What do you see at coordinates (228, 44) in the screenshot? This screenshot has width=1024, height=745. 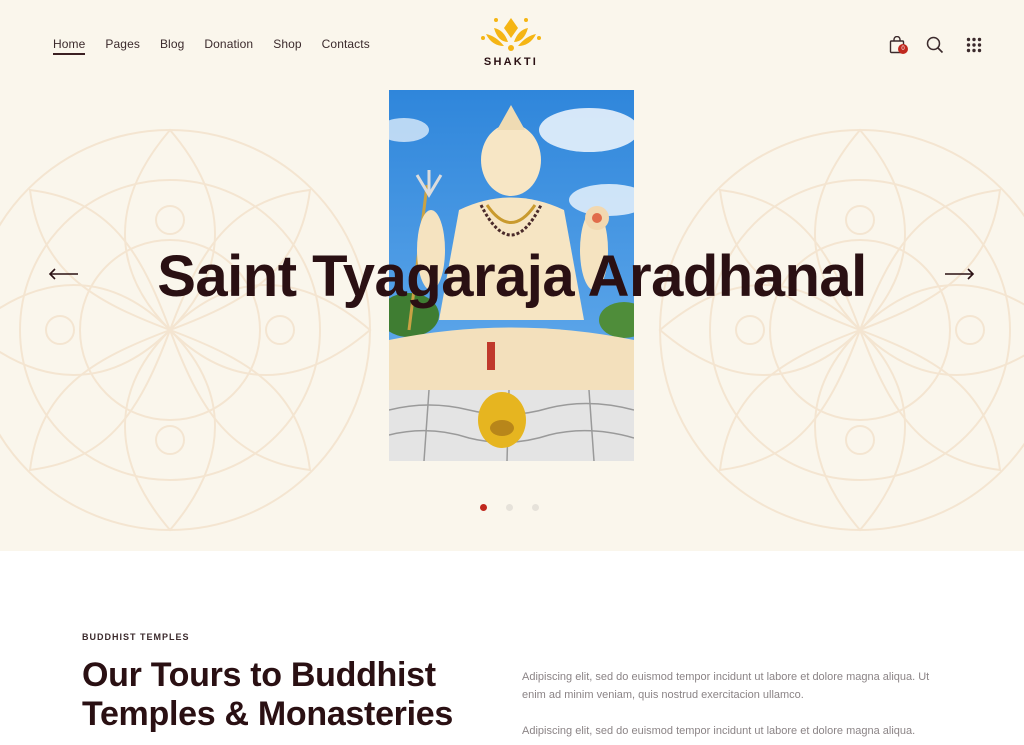 I see `nav-item-donation: Donation` at bounding box center [228, 44].